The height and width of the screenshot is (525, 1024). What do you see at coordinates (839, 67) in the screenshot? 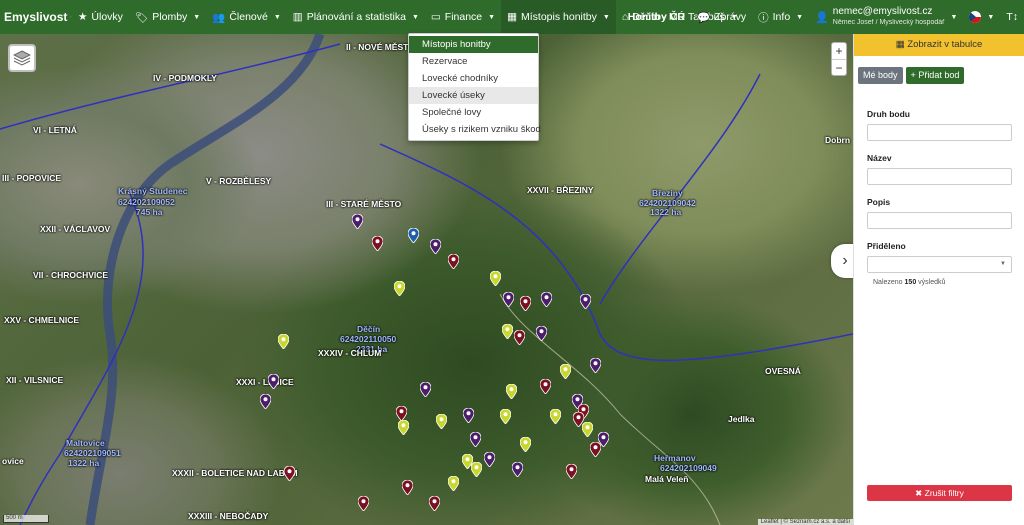
I see `zoom-out-button: −` at bounding box center [839, 67].